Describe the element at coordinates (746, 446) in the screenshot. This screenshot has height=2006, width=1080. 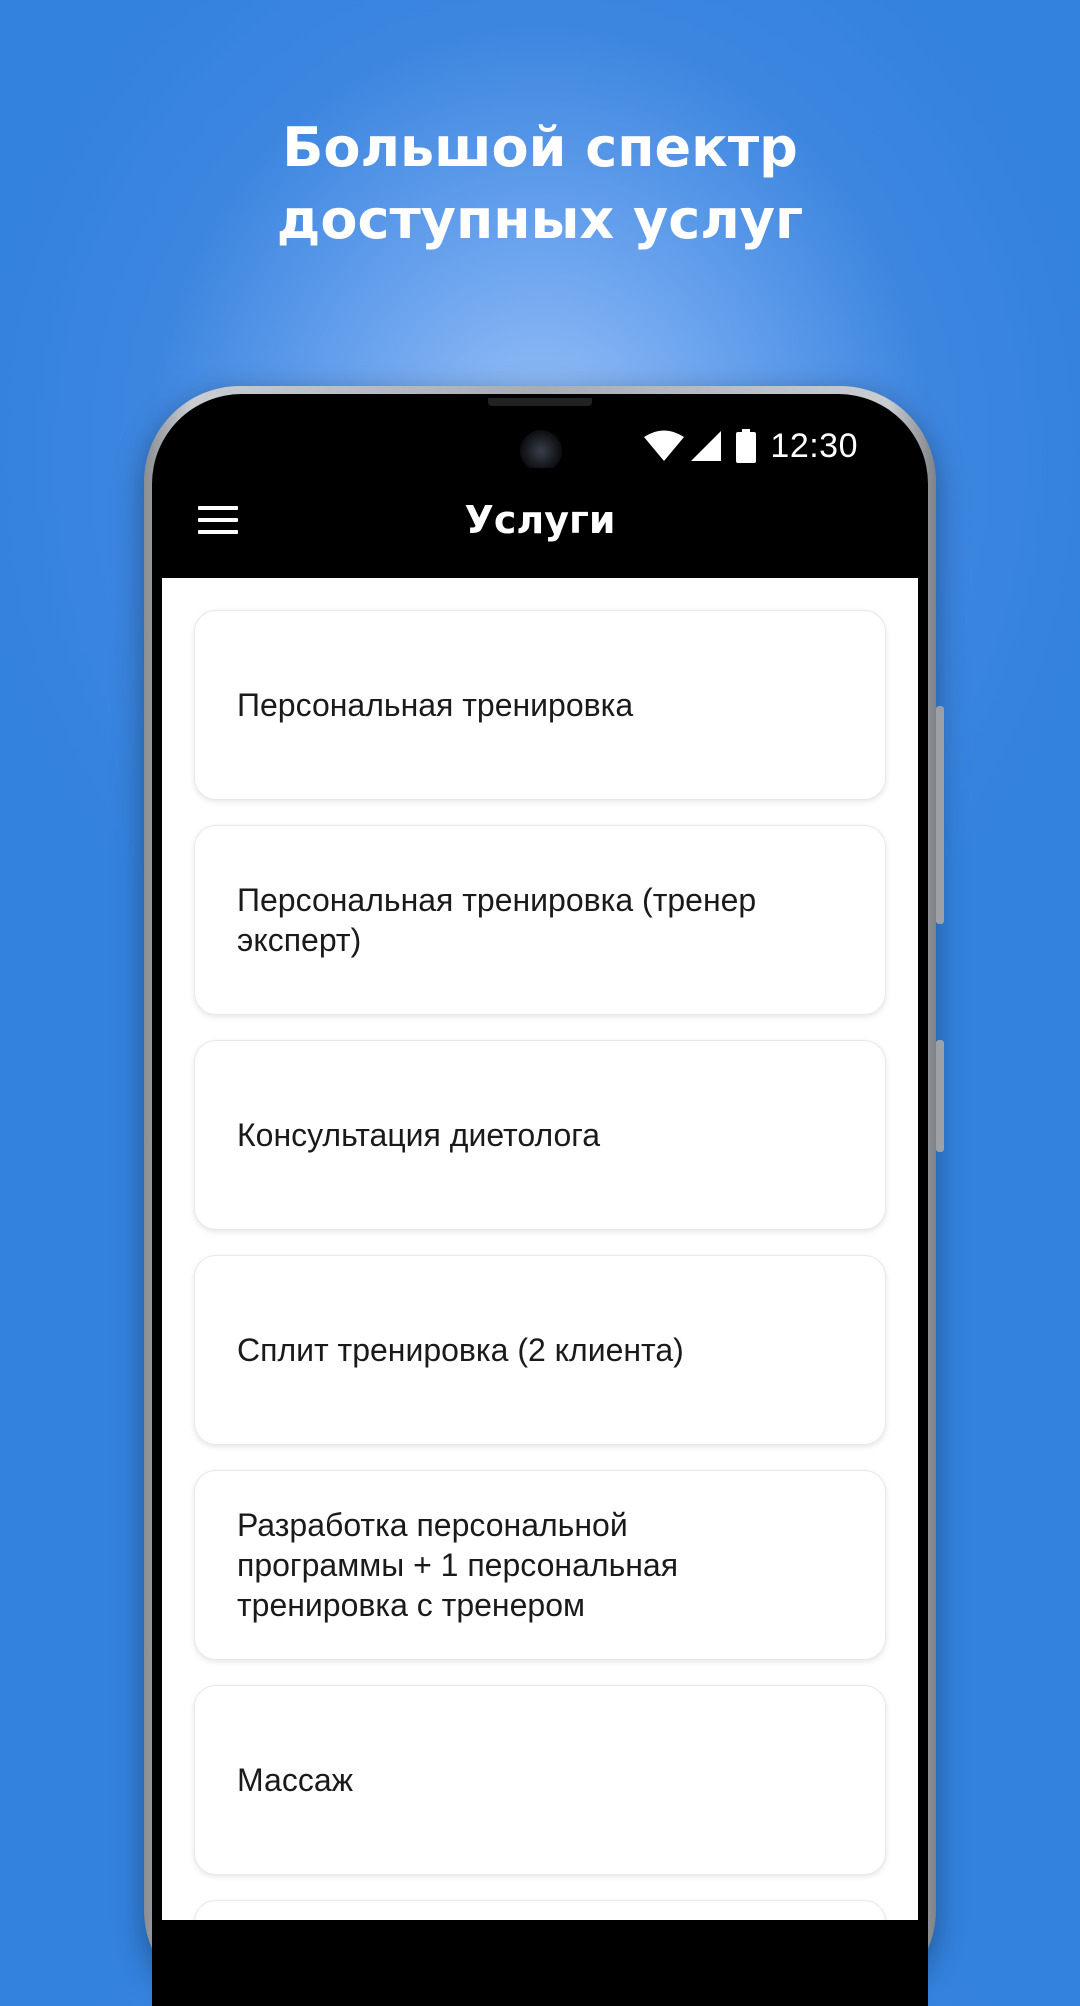
I see `battery-icon` at that location.